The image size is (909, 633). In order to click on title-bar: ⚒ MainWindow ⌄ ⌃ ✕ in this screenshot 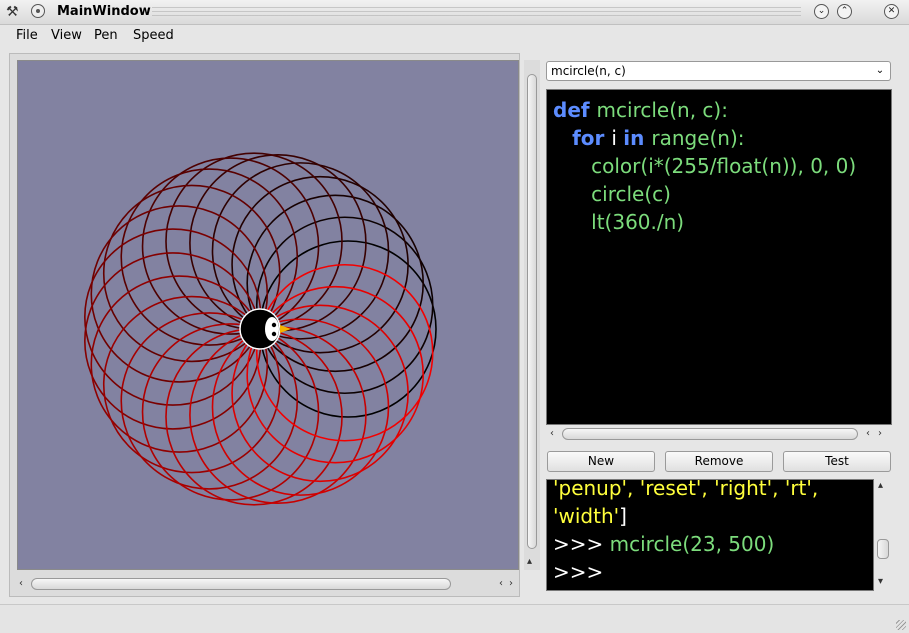, I will do `click(454, 12)`.